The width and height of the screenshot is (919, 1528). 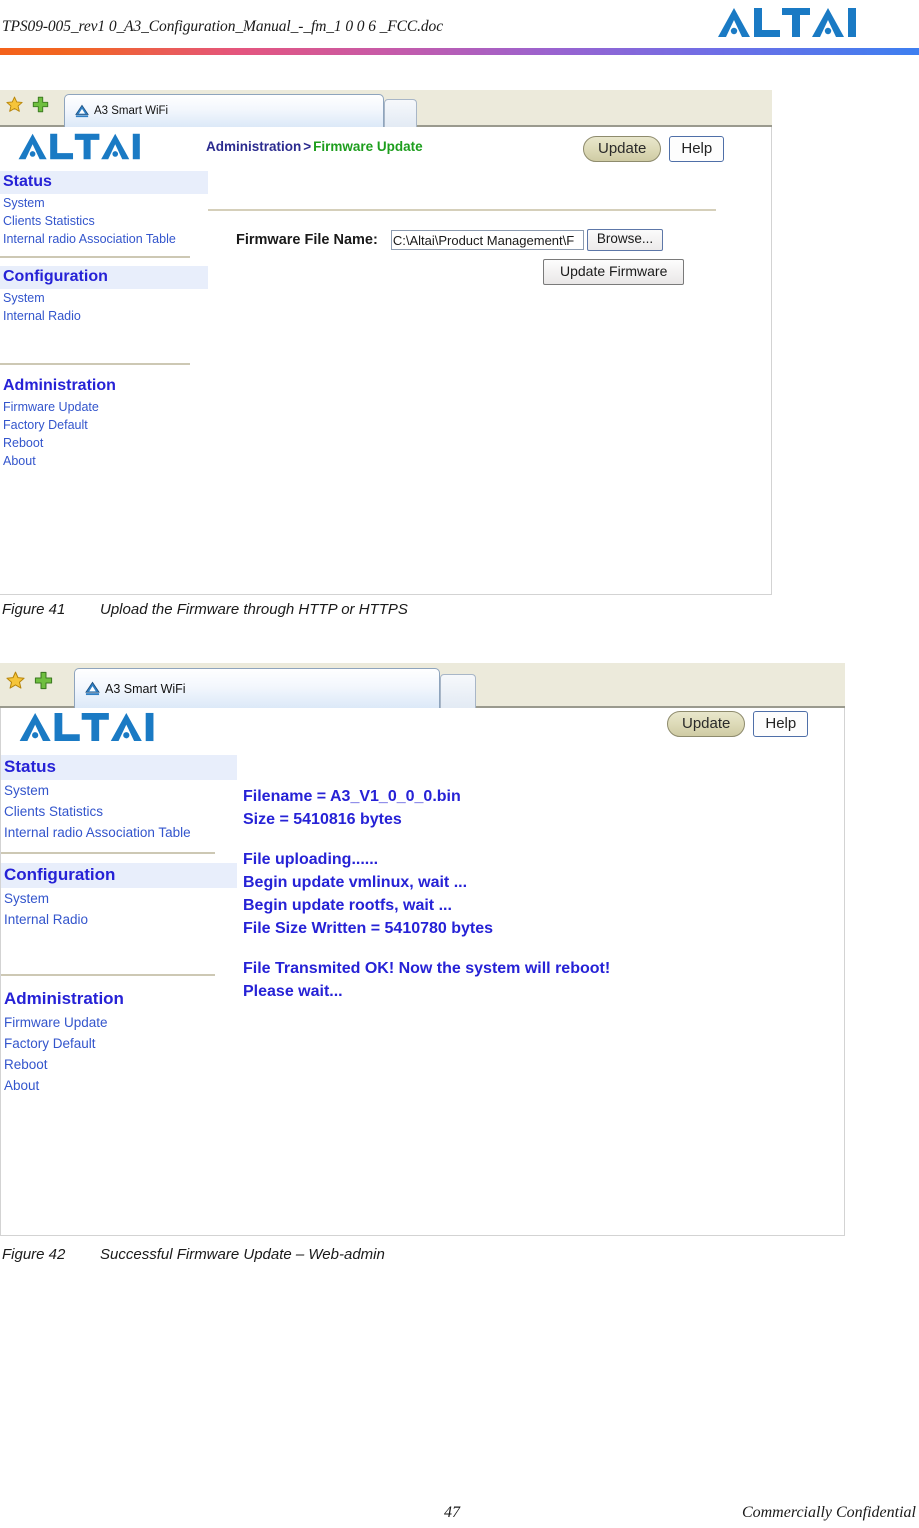 I want to click on log-line-size: Size = 5410816 bytes, so click(x=322, y=819).